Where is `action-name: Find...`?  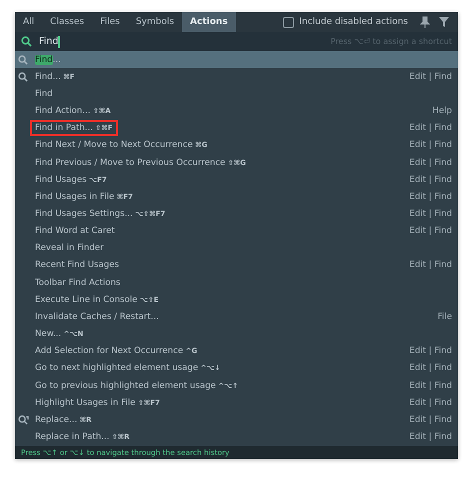 action-name: Find... is located at coordinates (48, 60).